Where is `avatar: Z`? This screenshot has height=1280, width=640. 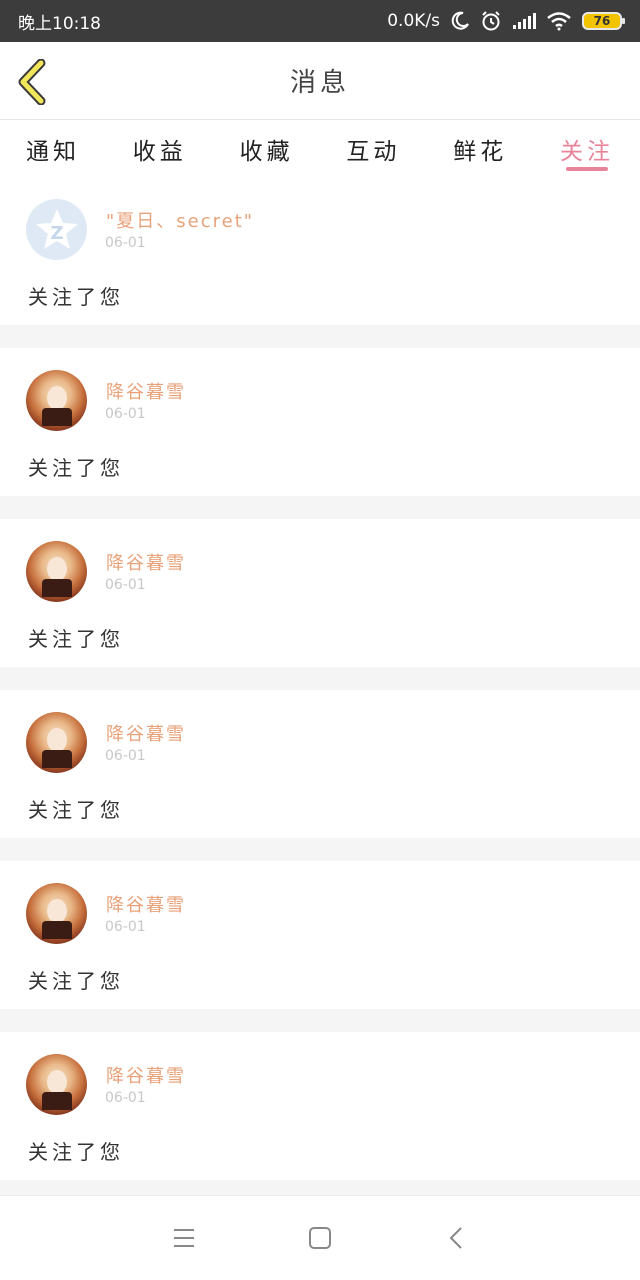
avatar: Z is located at coordinates (56, 229).